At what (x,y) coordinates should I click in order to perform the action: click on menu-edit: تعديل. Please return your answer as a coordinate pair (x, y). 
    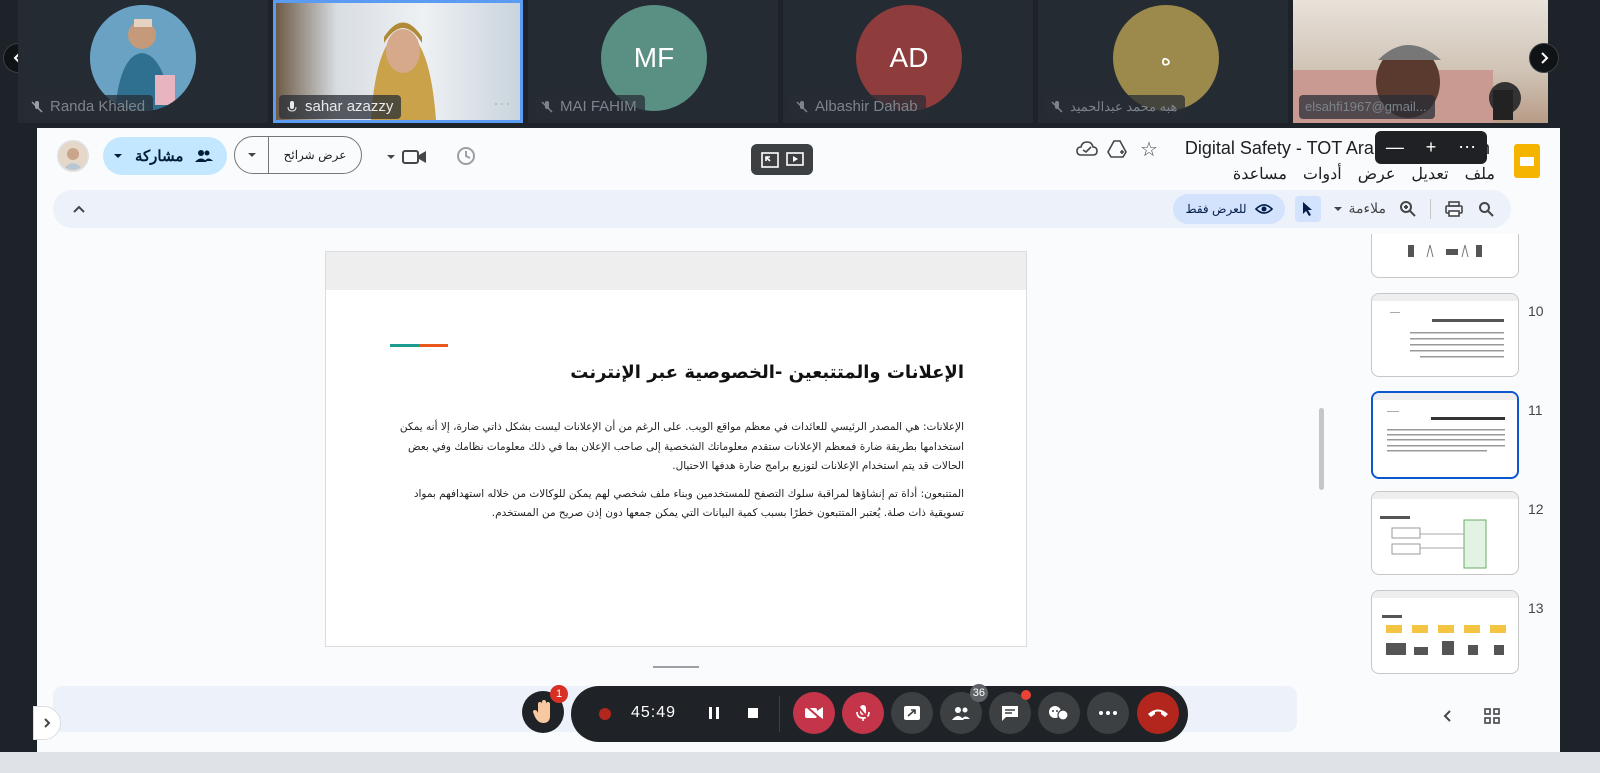
    Looking at the image, I should click on (1429, 174).